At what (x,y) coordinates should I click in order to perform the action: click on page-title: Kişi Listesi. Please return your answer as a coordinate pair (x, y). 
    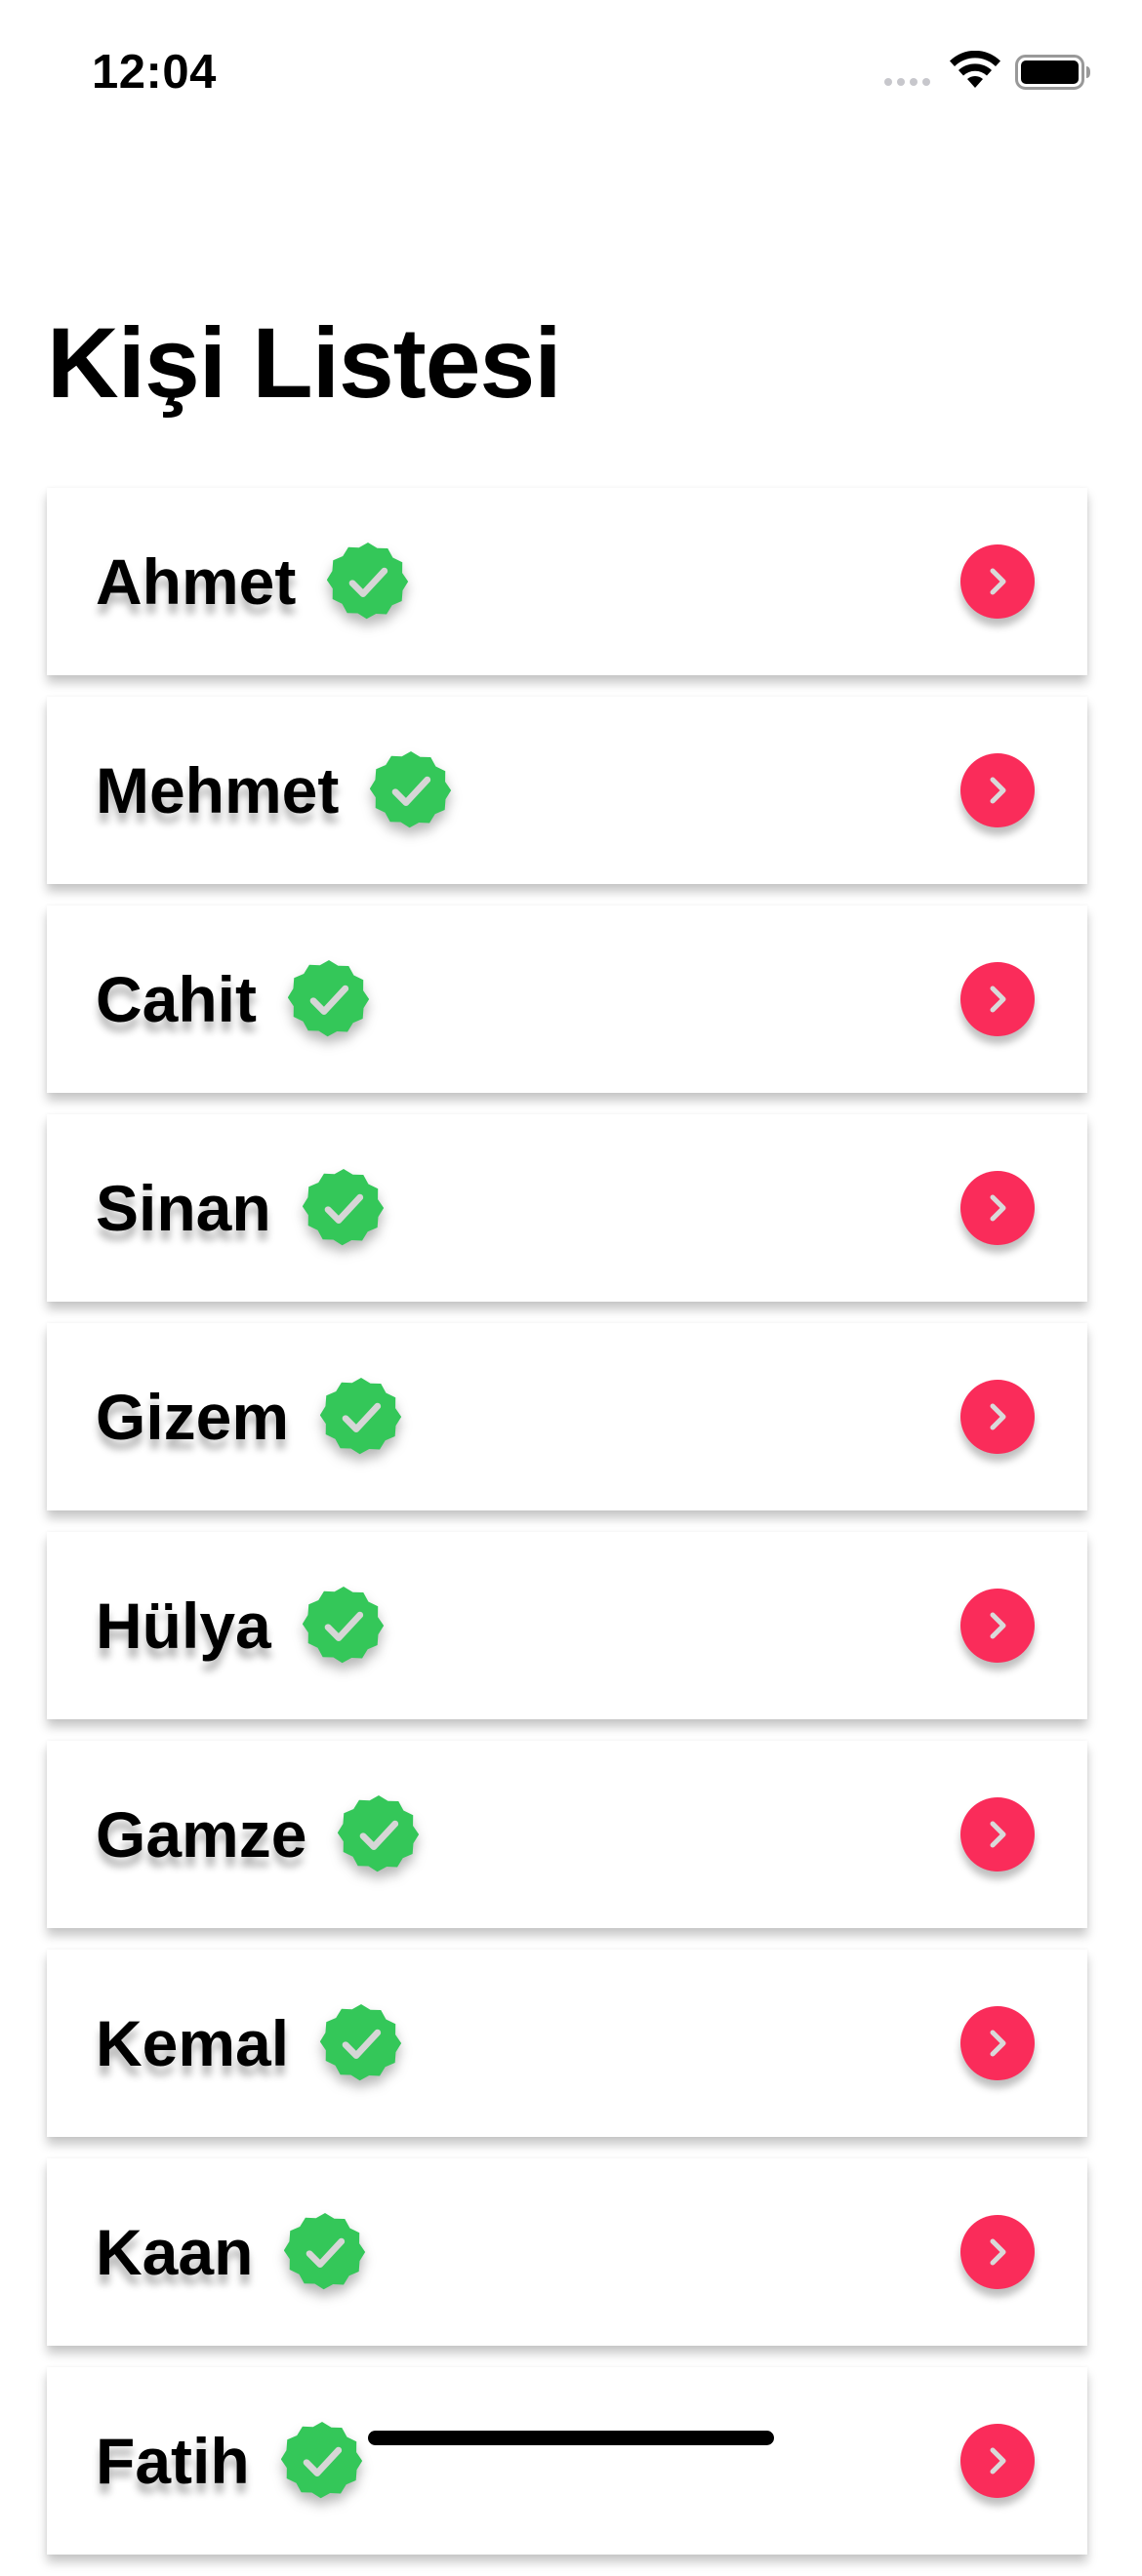
    Looking at the image, I should click on (304, 363).